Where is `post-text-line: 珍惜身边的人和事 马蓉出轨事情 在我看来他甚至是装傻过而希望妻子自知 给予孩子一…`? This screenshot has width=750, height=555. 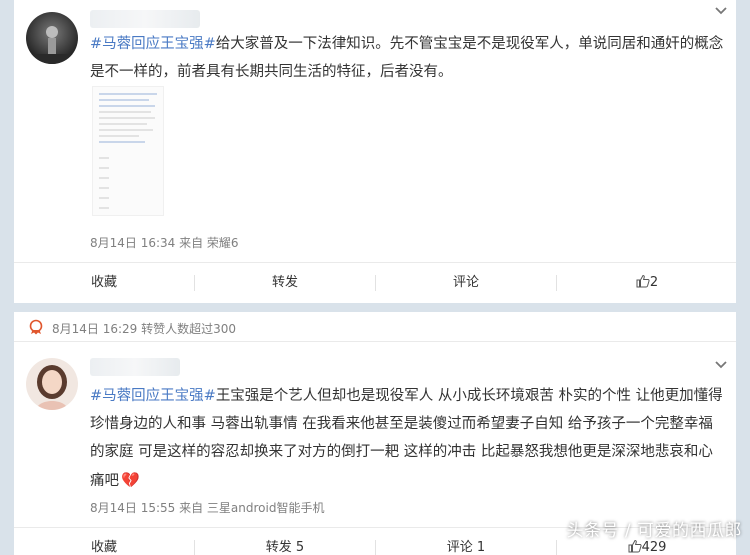
post-text-line: 珍惜身边的人和事 马蓉出轨事情 在我看来他甚至是装傻过而希望妻子自知 给予孩子一… is located at coordinates (401, 424).